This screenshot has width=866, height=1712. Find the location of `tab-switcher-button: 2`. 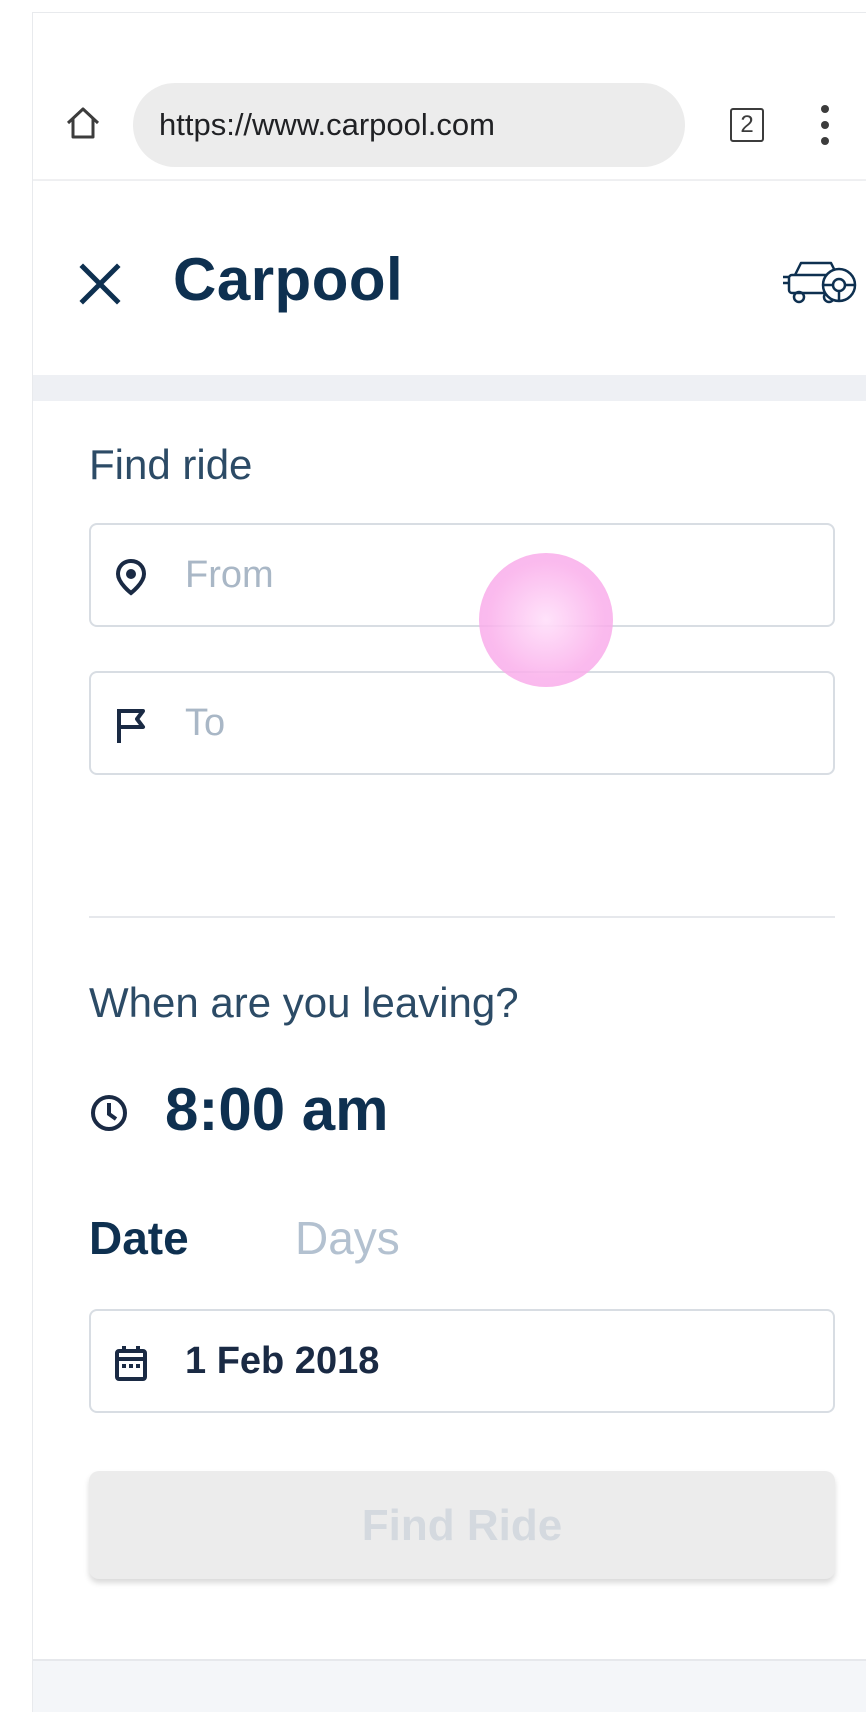

tab-switcher-button: 2 is located at coordinates (747, 125).